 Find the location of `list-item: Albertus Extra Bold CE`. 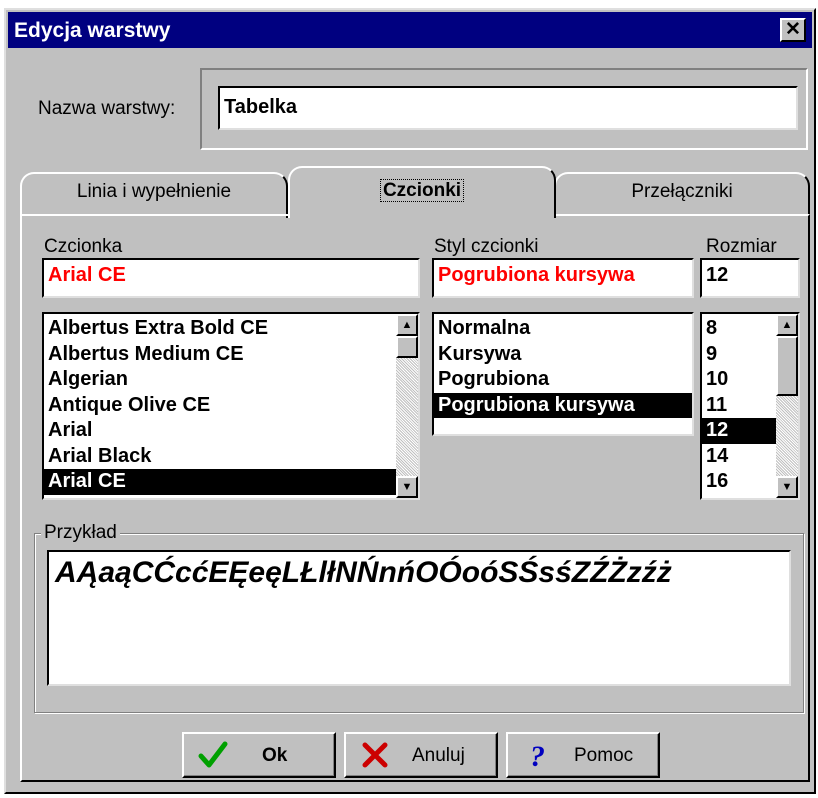

list-item: Albertus Extra Bold CE is located at coordinates (220, 329).